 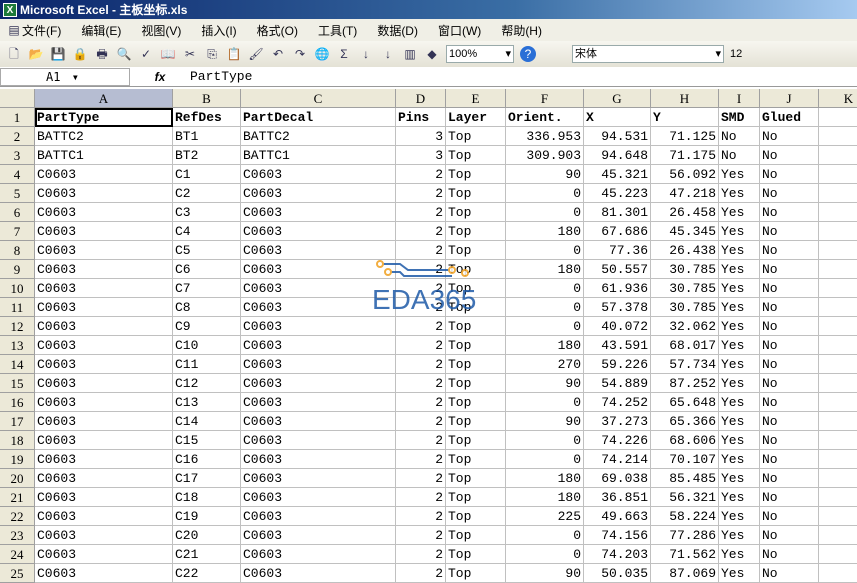 What do you see at coordinates (337, 31) in the screenshot?
I see `menu-item: 工具(T)` at bounding box center [337, 31].